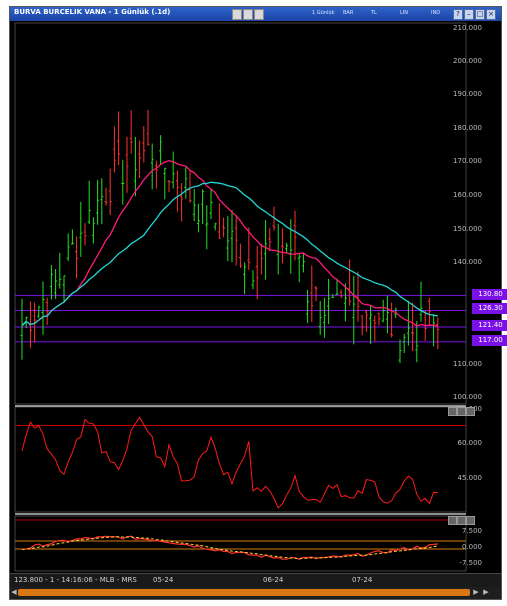  I want to click on price-tick: 210.000, so click(467, 28).